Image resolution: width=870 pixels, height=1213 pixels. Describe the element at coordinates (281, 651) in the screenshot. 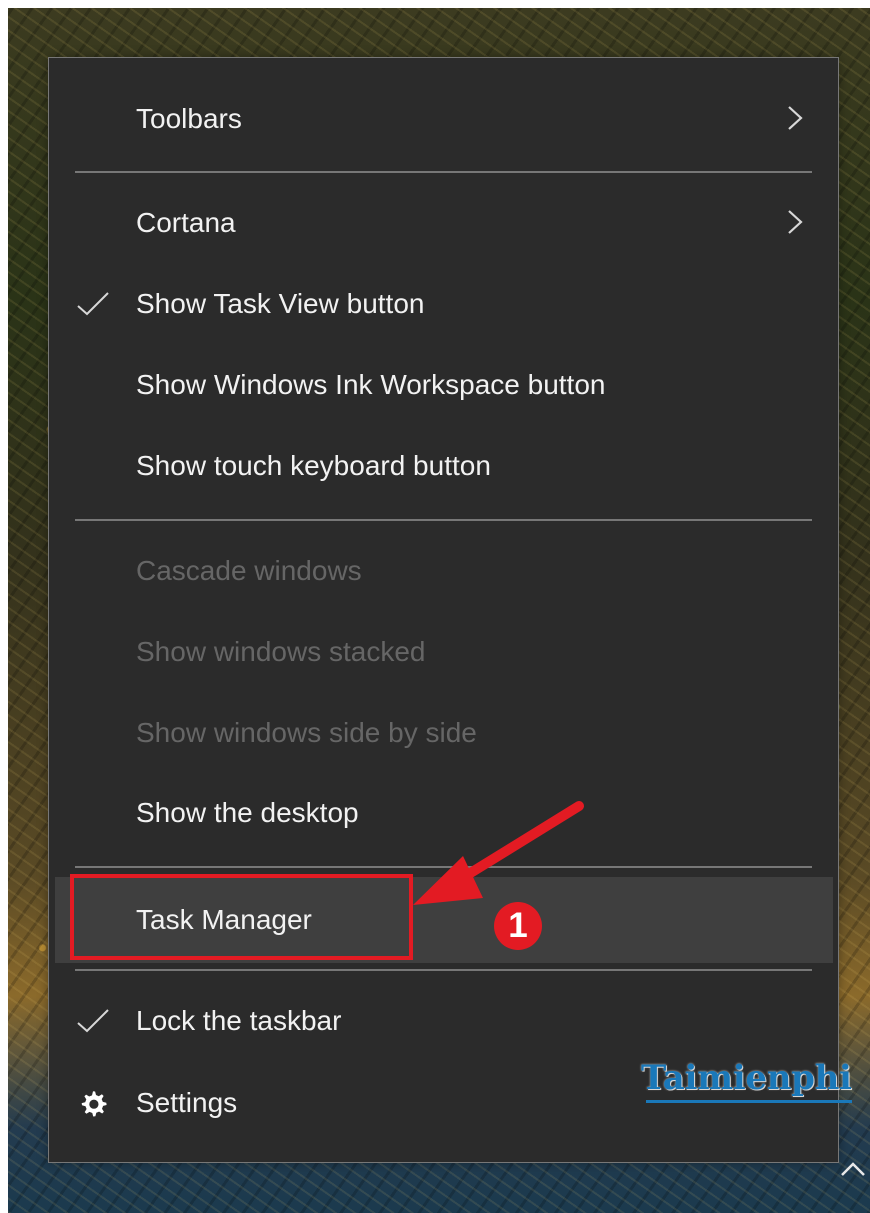

I see `menu-item-label: Show windows stacked` at that location.